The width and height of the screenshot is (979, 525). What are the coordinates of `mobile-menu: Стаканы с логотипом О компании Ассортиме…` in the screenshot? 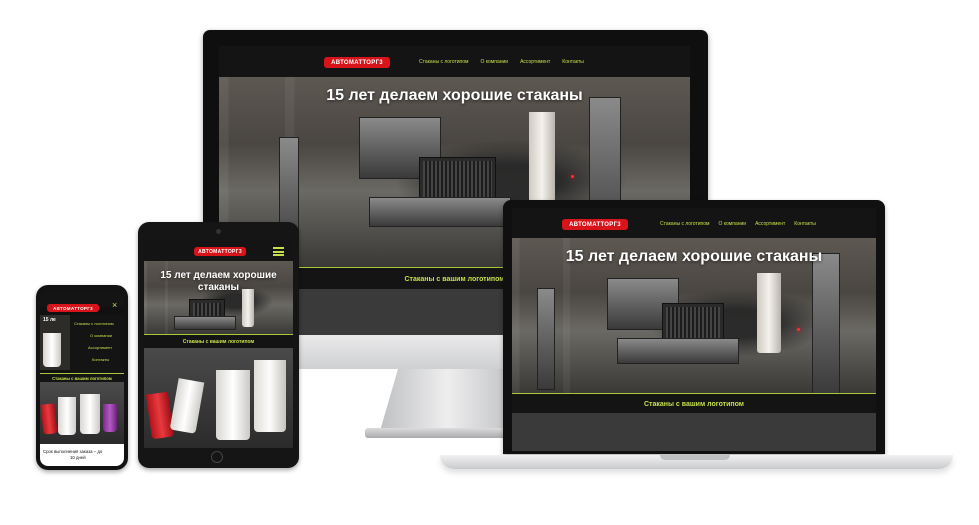 It's located at (97, 344).